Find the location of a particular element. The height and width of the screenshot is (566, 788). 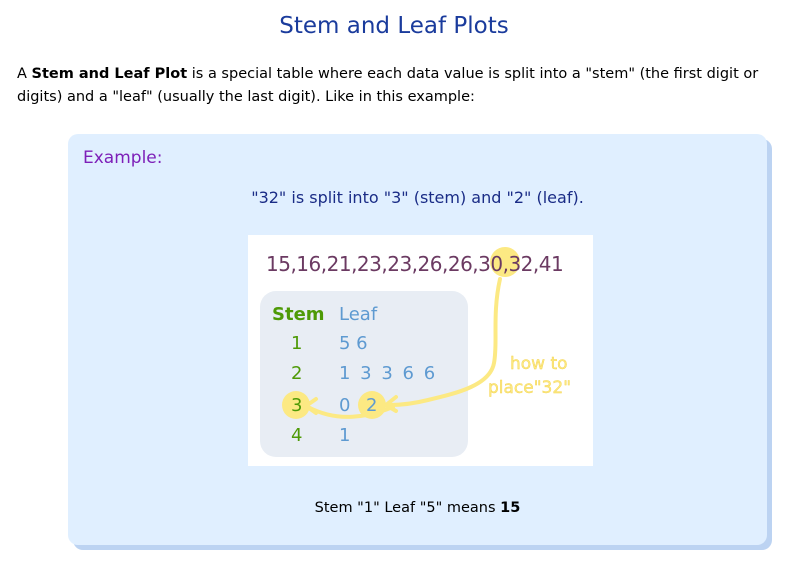

annotation-line-1: how to is located at coordinates (539, 364).